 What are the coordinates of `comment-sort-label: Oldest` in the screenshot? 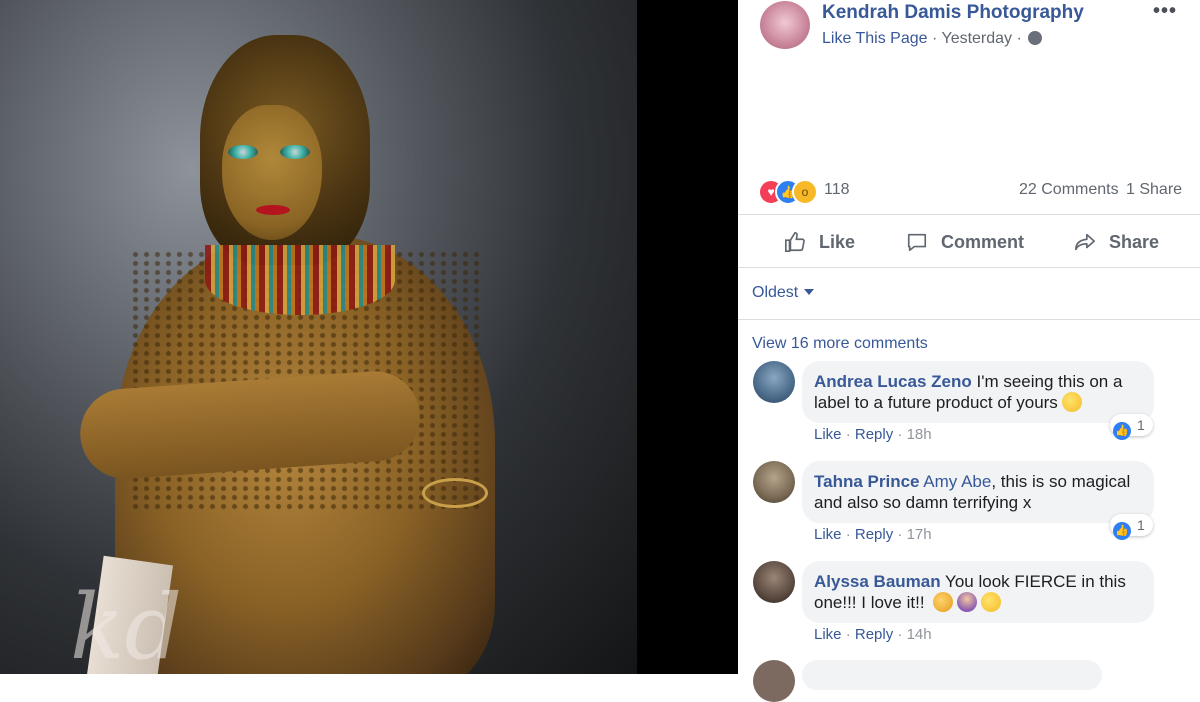 It's located at (775, 292).